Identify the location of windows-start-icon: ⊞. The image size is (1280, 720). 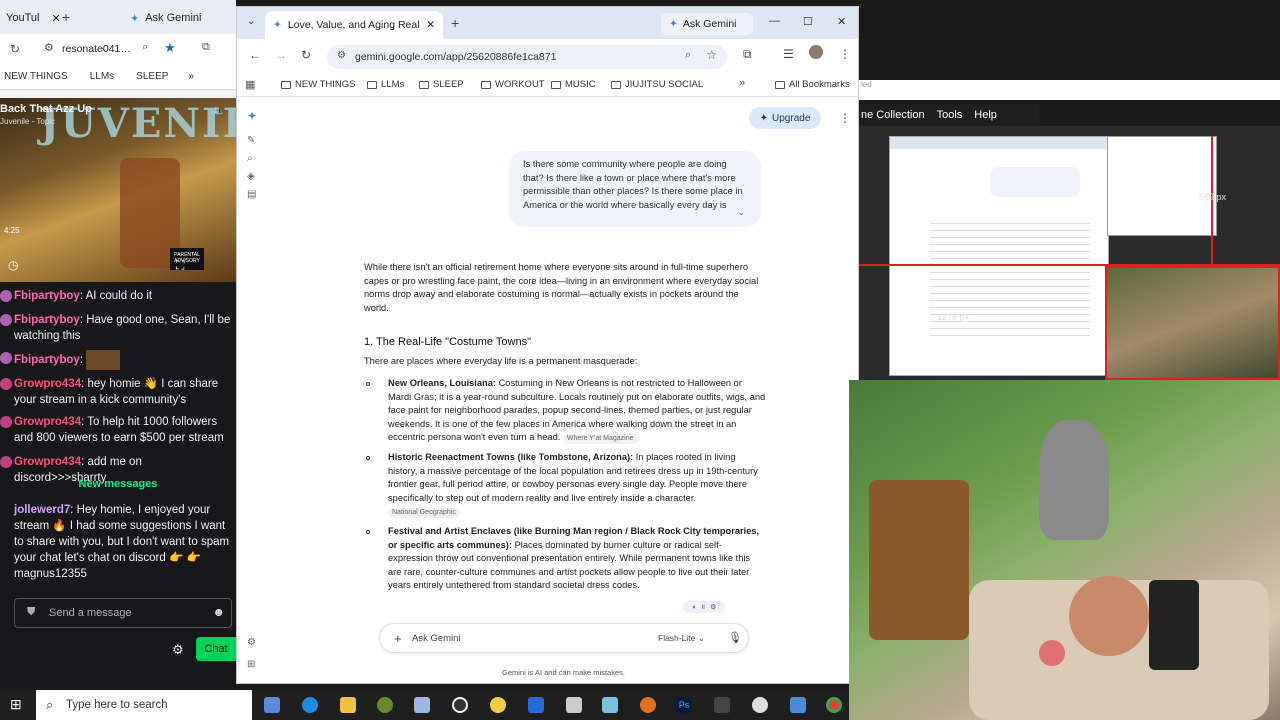
(16, 704).